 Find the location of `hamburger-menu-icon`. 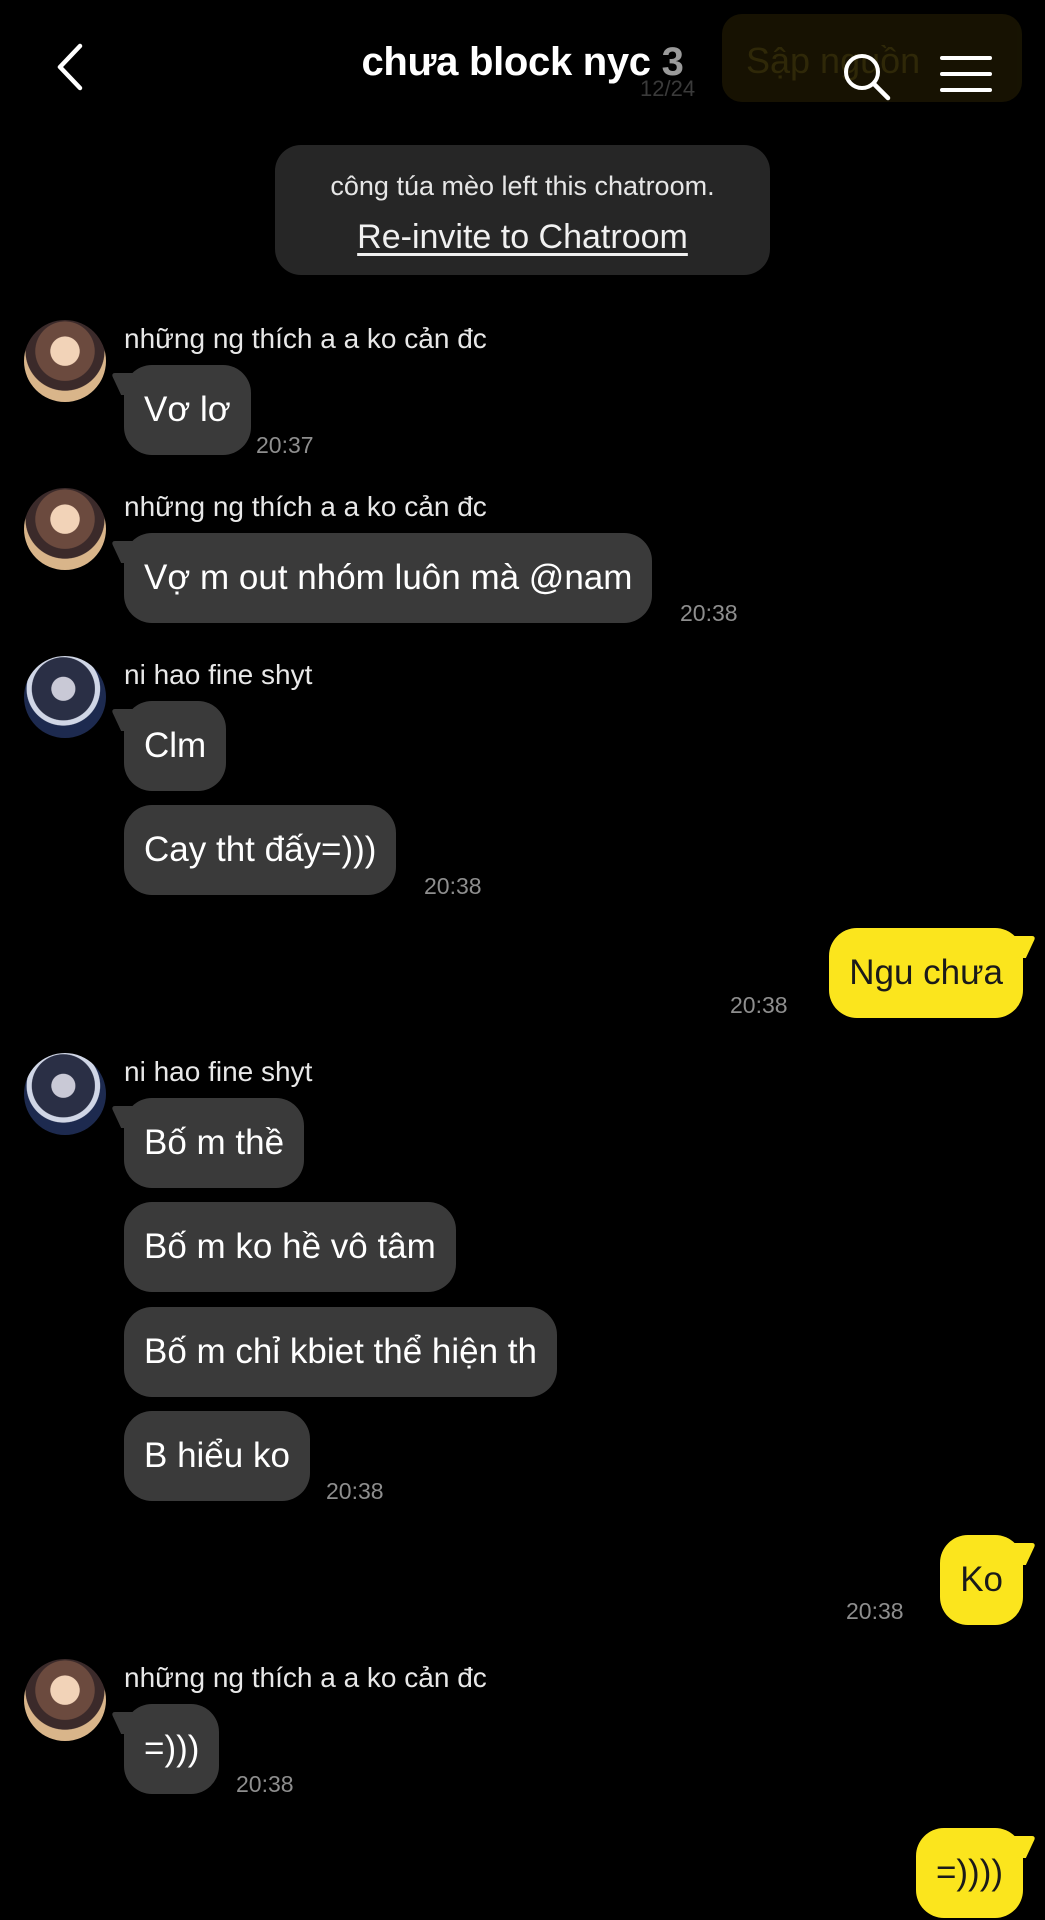

hamburger-menu-icon is located at coordinates (966, 74).